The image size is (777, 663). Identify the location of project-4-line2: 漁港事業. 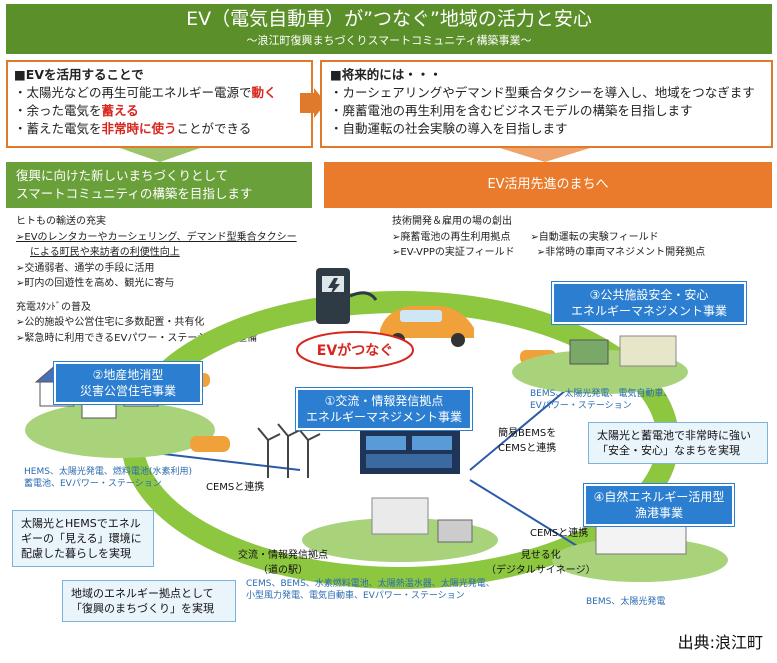
(658, 513).